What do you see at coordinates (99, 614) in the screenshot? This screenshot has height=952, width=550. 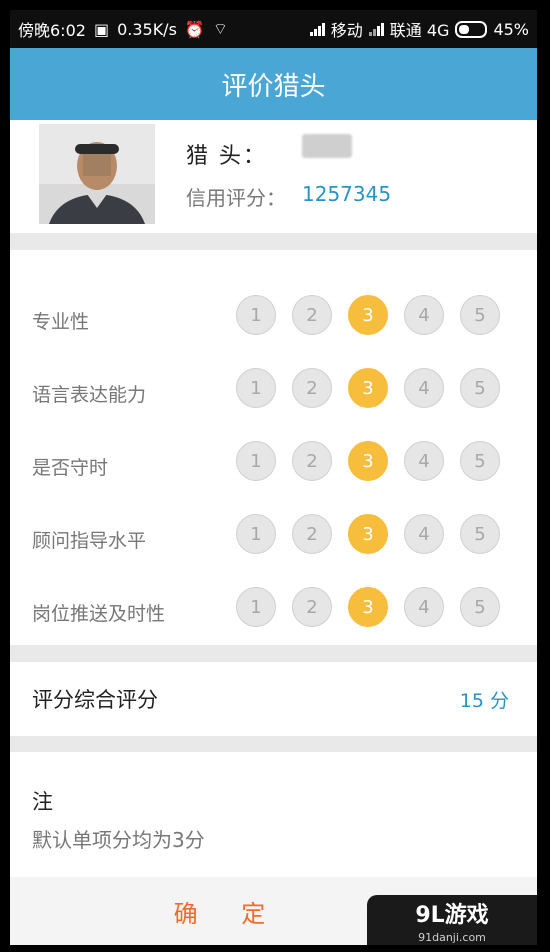 I see `rating-label: 岗位推送及时性` at bounding box center [99, 614].